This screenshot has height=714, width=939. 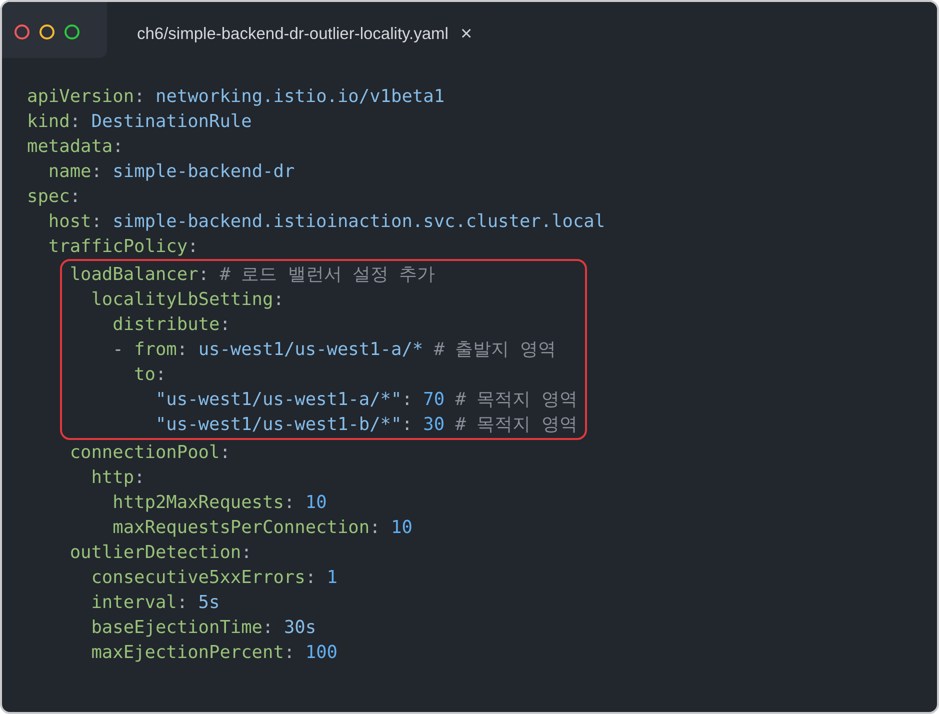 I want to click on code-line: apiVersion: networking.istio.io/v1beta1, so click(x=236, y=97).